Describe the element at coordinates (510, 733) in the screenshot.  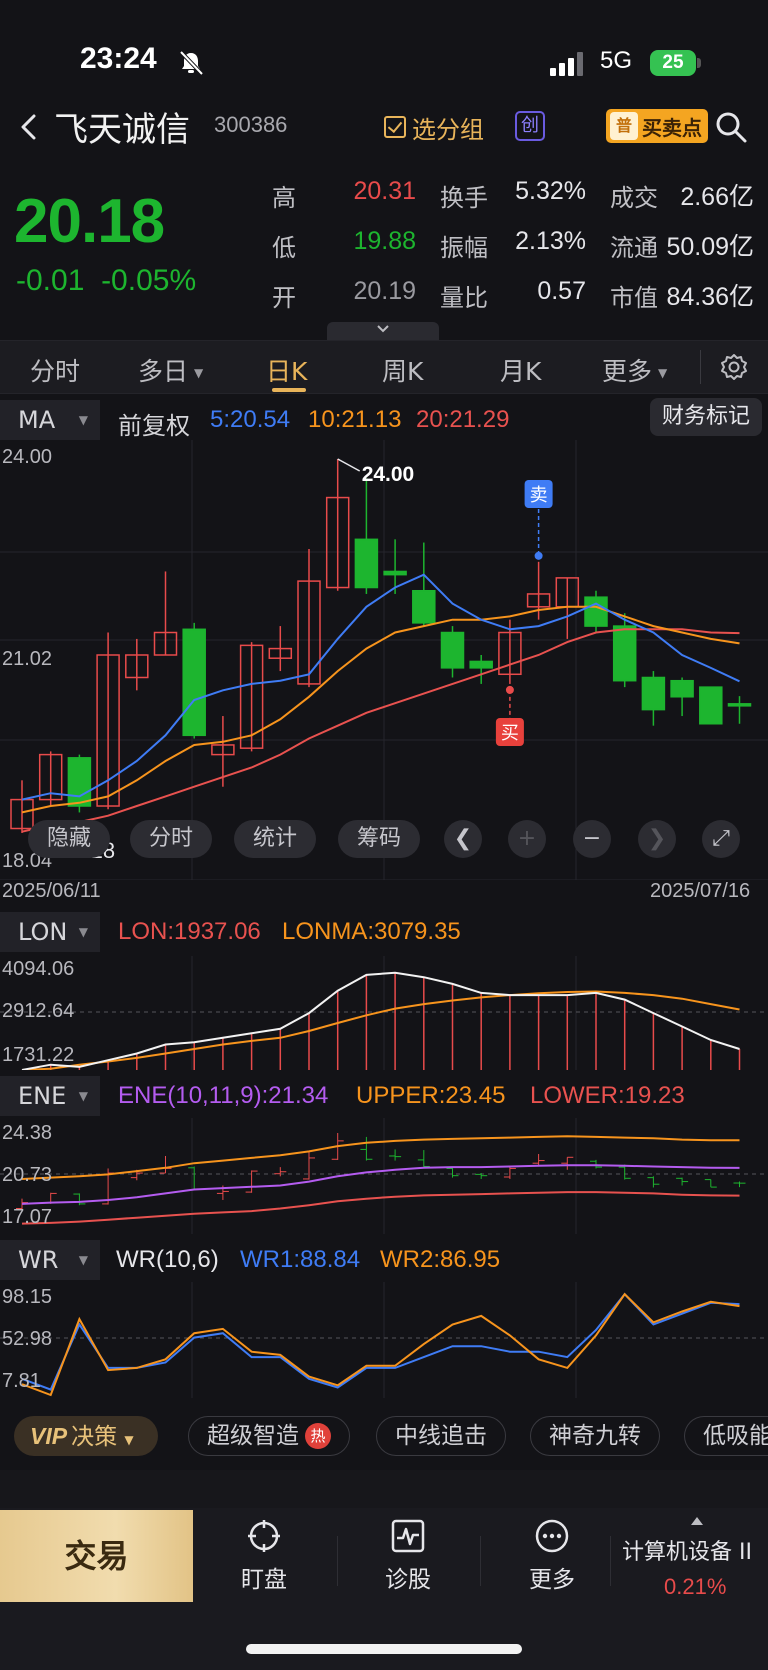
I see `buy-tag-label: 买` at that location.